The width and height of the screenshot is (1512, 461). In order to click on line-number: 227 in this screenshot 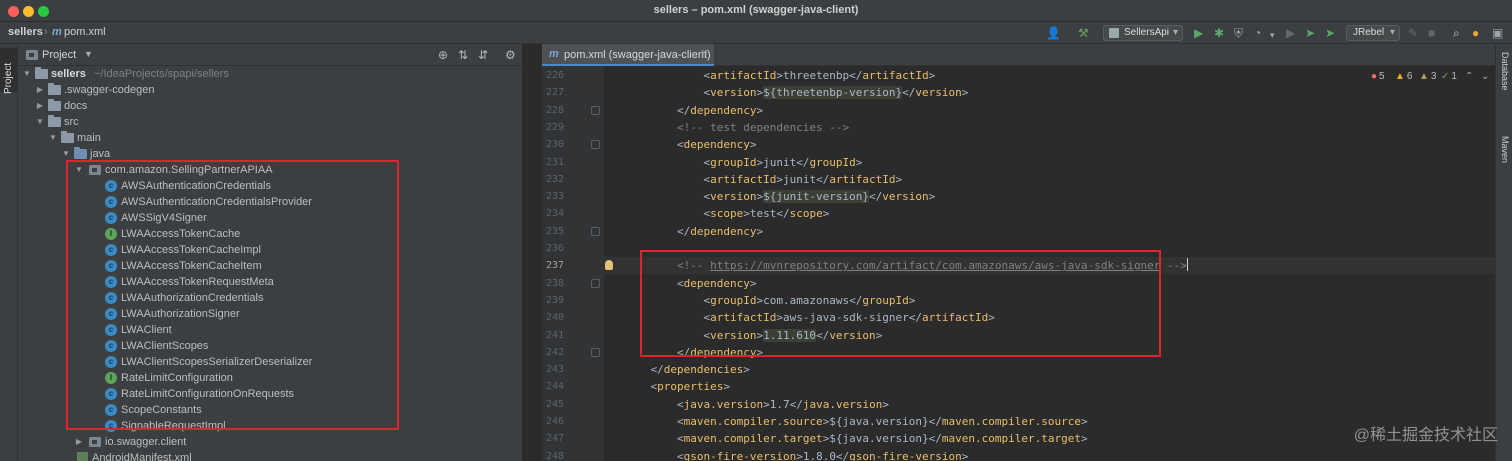, I will do `click(554, 93)`.